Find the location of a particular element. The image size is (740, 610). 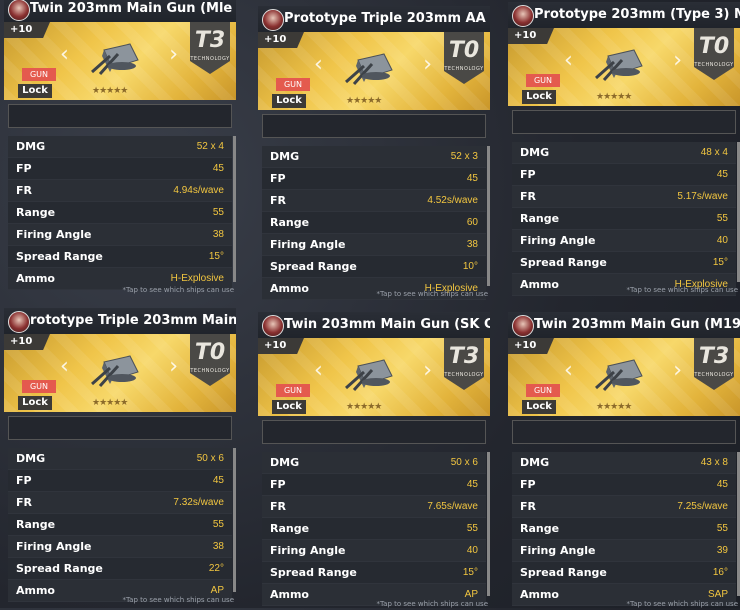

stat-label: Spread Range is located at coordinates (313, 572).